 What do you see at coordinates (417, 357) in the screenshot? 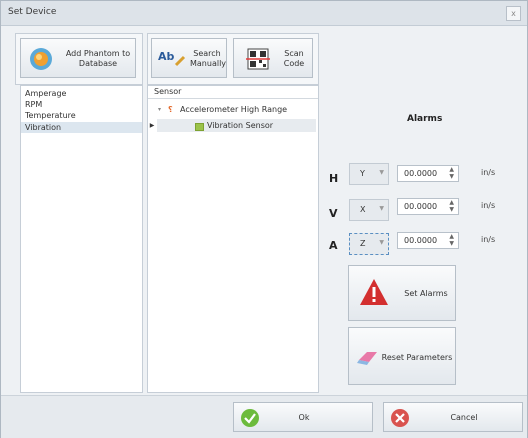
I see `reset-parameters-label: Reset Parameters` at bounding box center [417, 357].